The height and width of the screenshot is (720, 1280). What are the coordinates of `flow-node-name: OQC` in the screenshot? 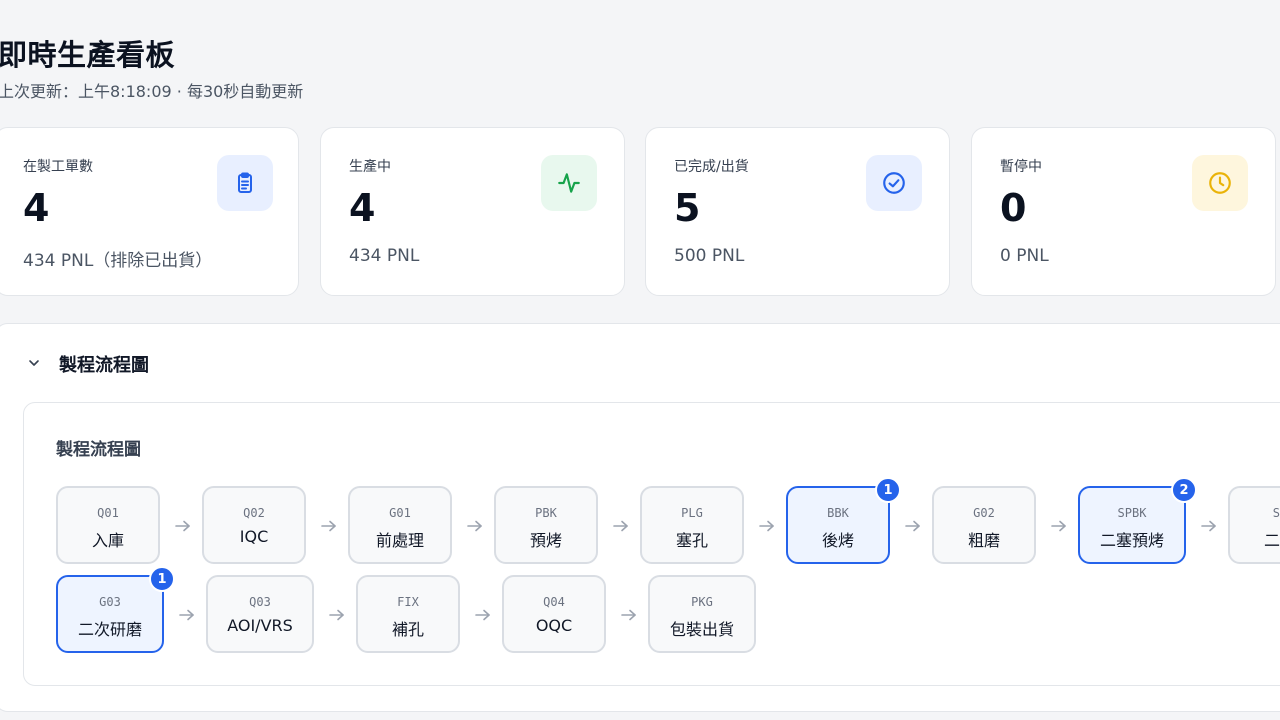 It's located at (554, 625).